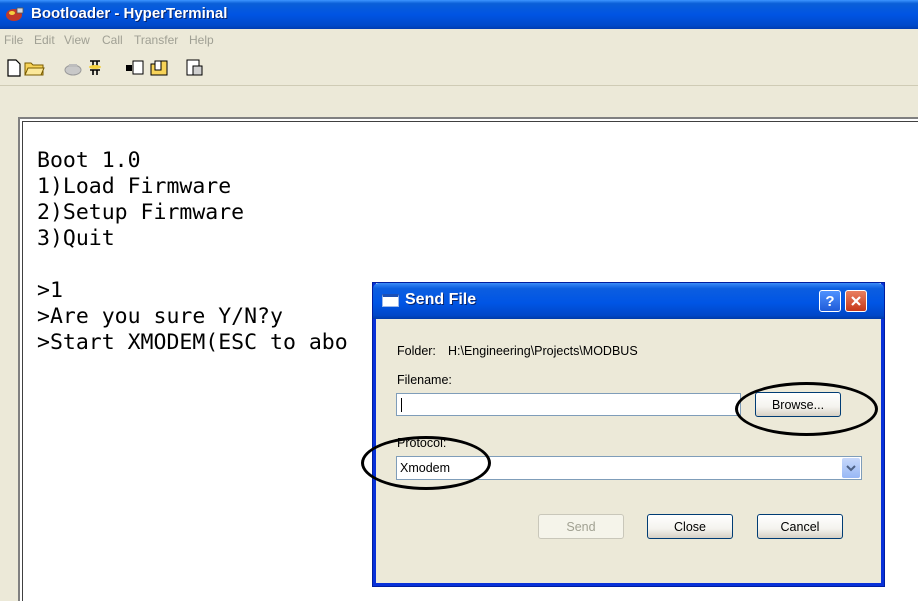 This screenshot has height=601, width=918. I want to click on folder-path: H:\Engineering\Projects\MODBUS, so click(543, 351).